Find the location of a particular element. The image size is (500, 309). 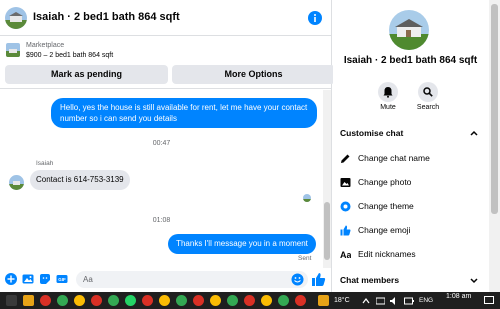

option-label: Change photo is located at coordinates (385, 182).